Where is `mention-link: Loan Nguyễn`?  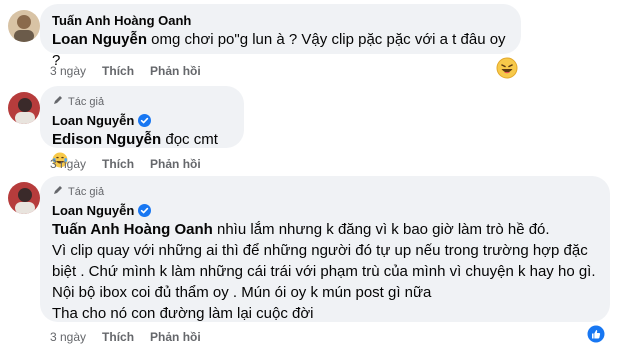 mention-link: Loan Nguyễn is located at coordinates (99, 39).